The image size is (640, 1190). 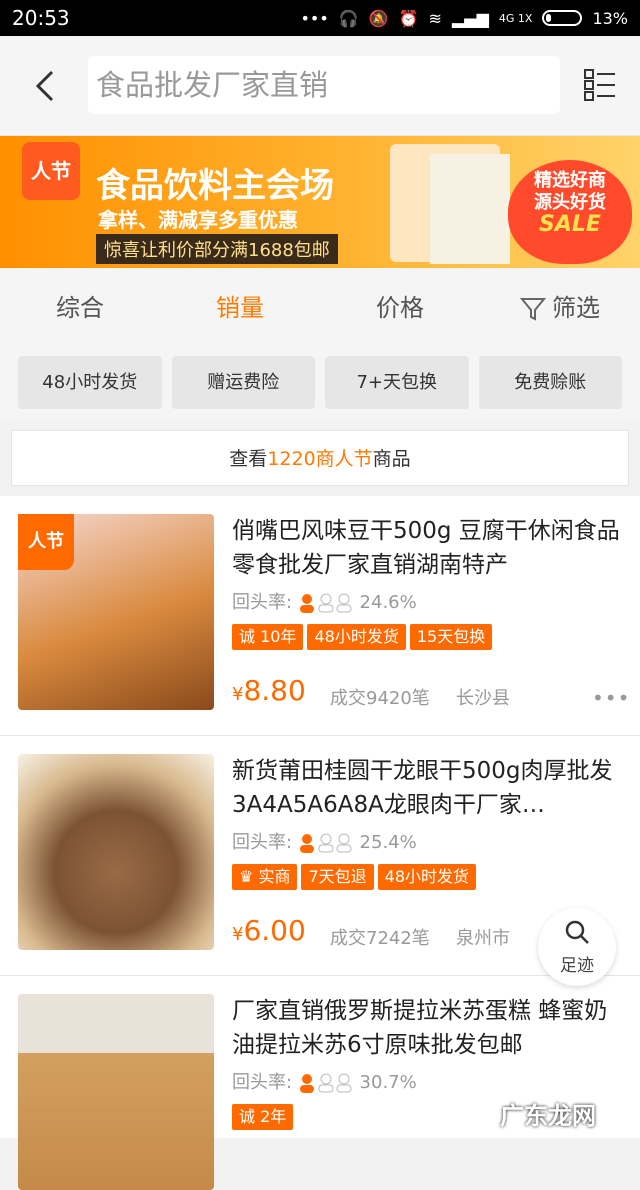 I want to click on product-tags: ♛ 实商 7天包退 48小时发货, so click(x=354, y=877).